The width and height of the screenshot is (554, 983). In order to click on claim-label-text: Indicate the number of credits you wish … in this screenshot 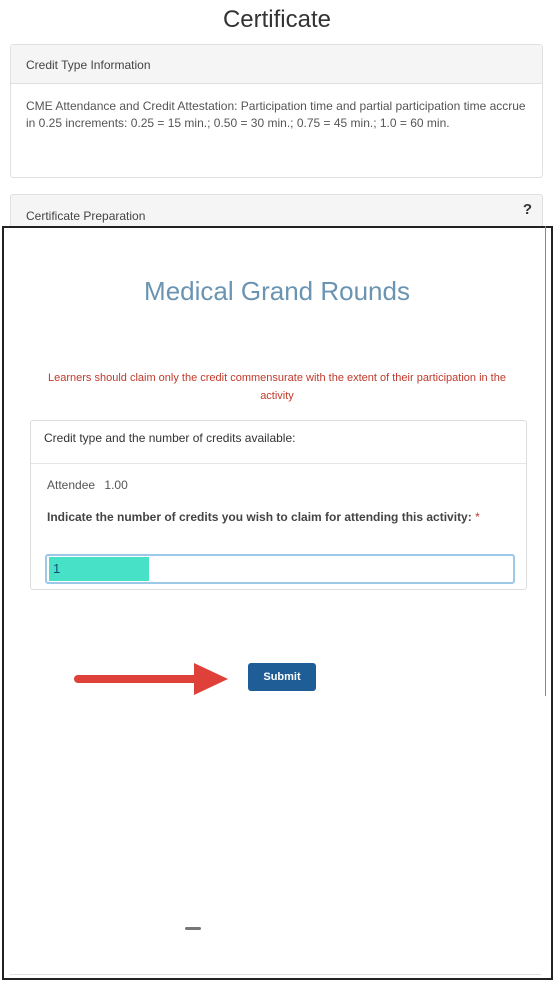, I will do `click(259, 517)`.